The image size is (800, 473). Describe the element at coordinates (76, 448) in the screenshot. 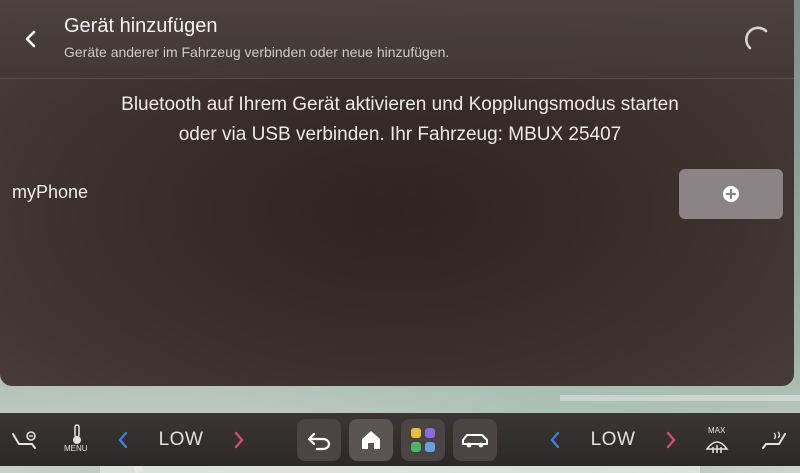

I see `menu-label: MENU` at that location.